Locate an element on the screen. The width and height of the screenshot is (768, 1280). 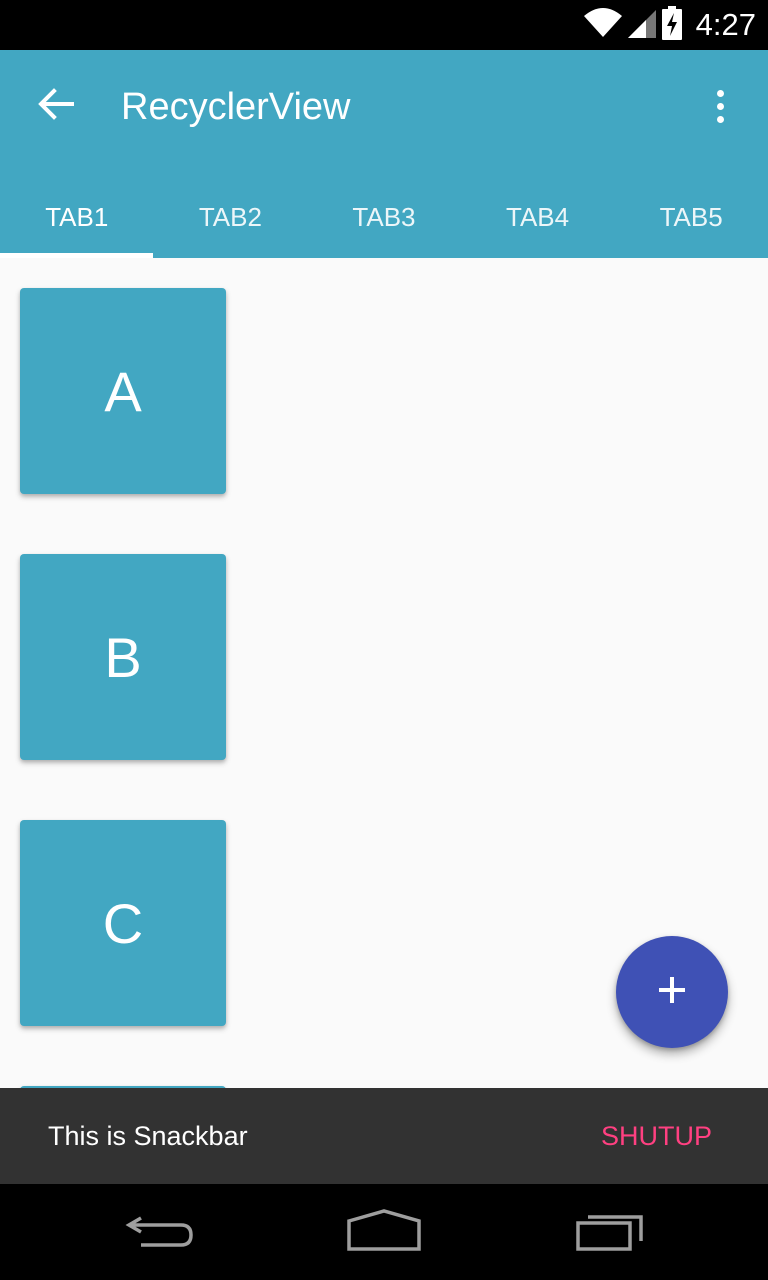
tab-4: TAB4 is located at coordinates (538, 217).